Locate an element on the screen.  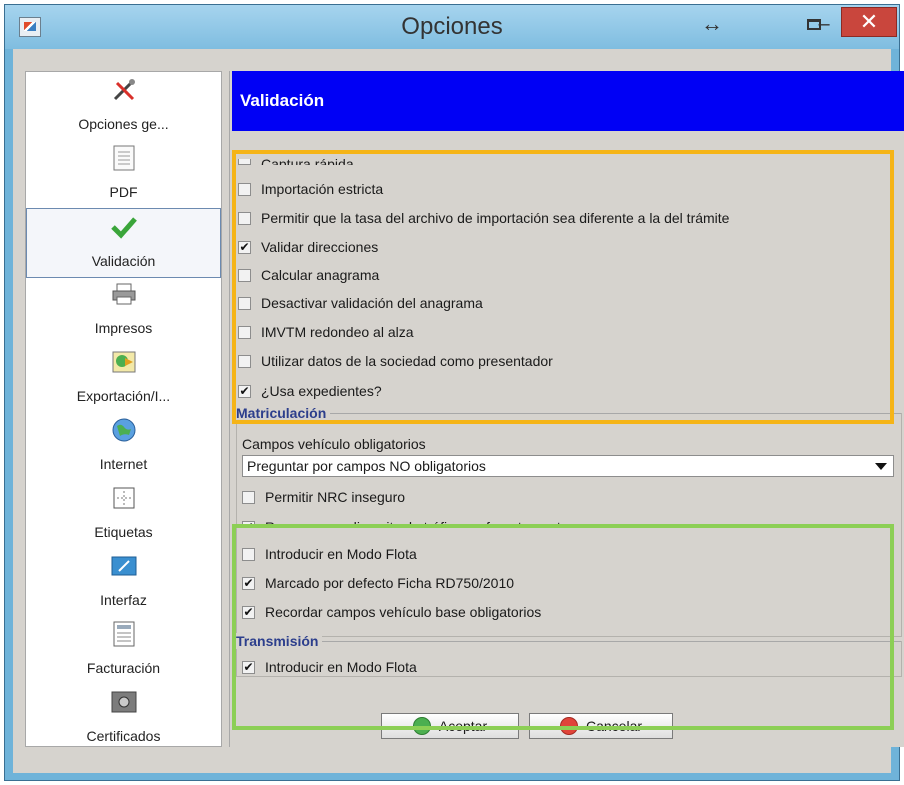
title-bar: Opciones ↔ – ✕ is located at coordinates (452, 27).